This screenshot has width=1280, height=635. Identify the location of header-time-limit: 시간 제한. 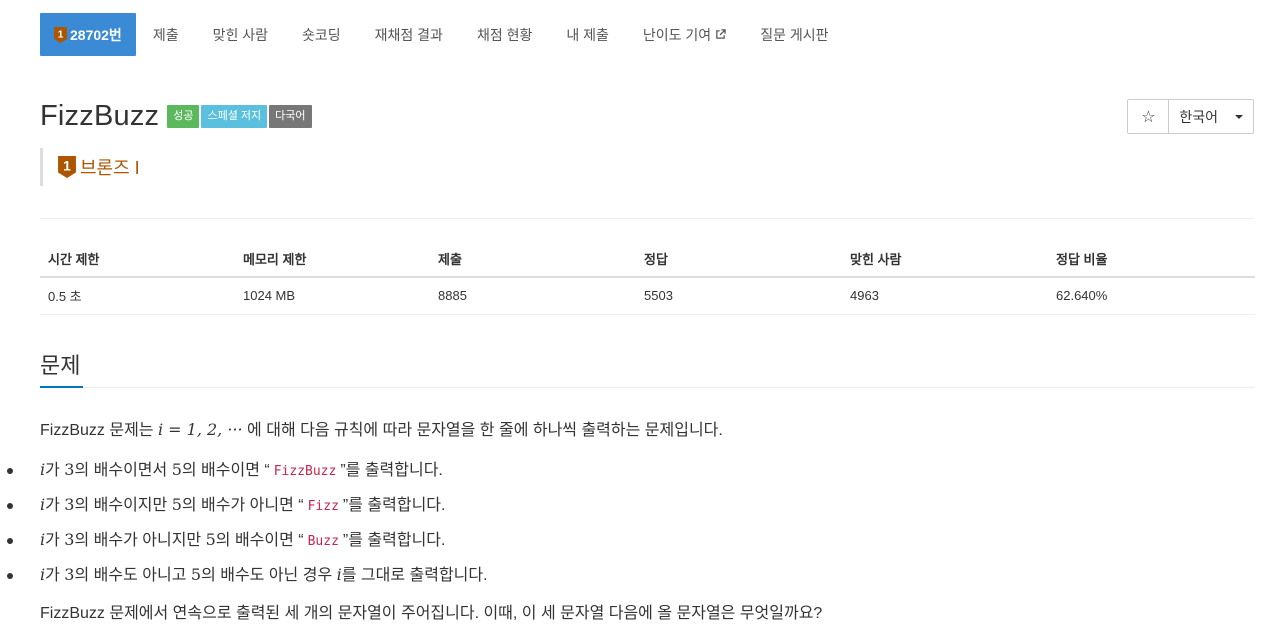
(137, 259).